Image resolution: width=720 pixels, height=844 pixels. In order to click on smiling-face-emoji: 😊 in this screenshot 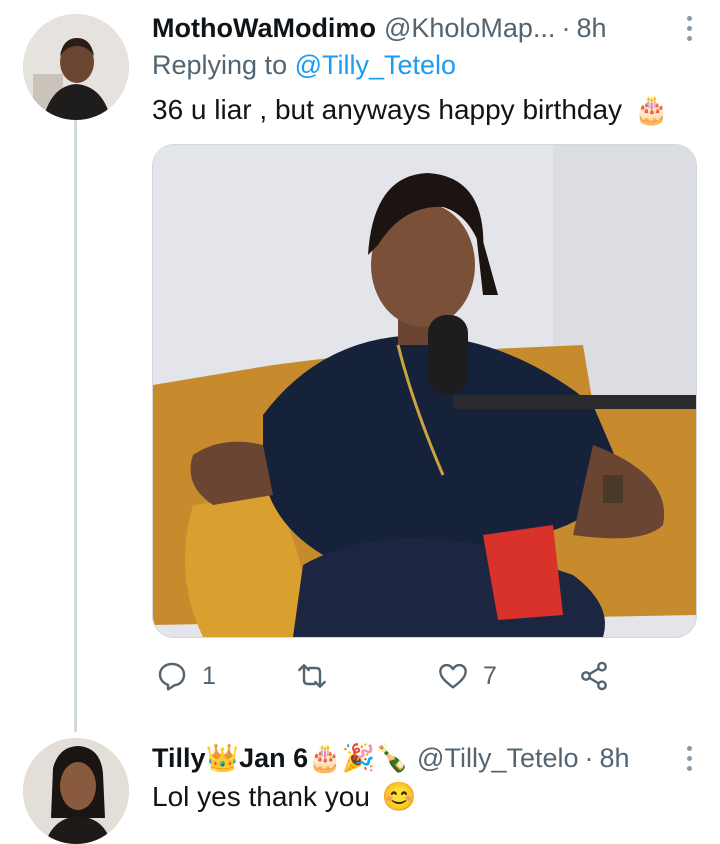, I will do `click(399, 796)`.